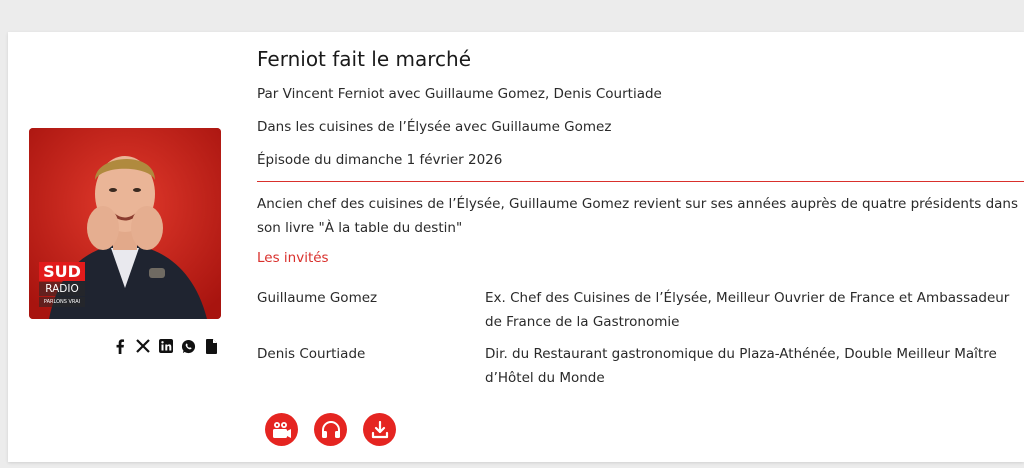 The image size is (1024, 468). Describe the element at coordinates (317, 298) in the screenshot. I see `guest-name: Guillaume Gomez` at that location.